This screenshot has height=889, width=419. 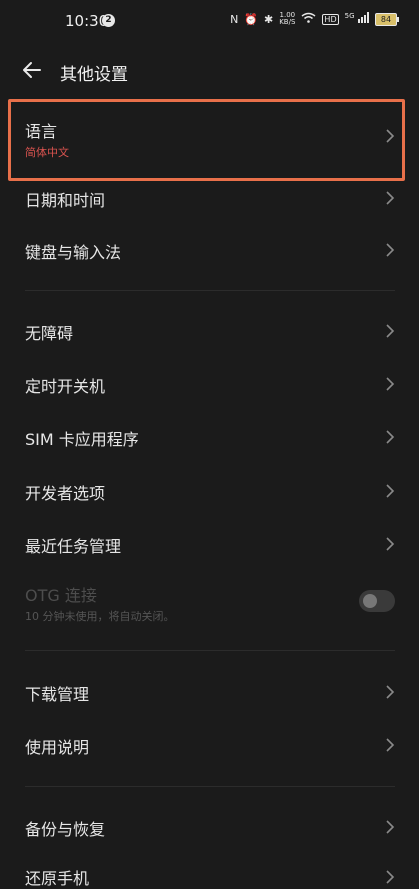 What do you see at coordinates (49, 333) in the screenshot?
I see `row-label: 无障碍` at bounding box center [49, 333].